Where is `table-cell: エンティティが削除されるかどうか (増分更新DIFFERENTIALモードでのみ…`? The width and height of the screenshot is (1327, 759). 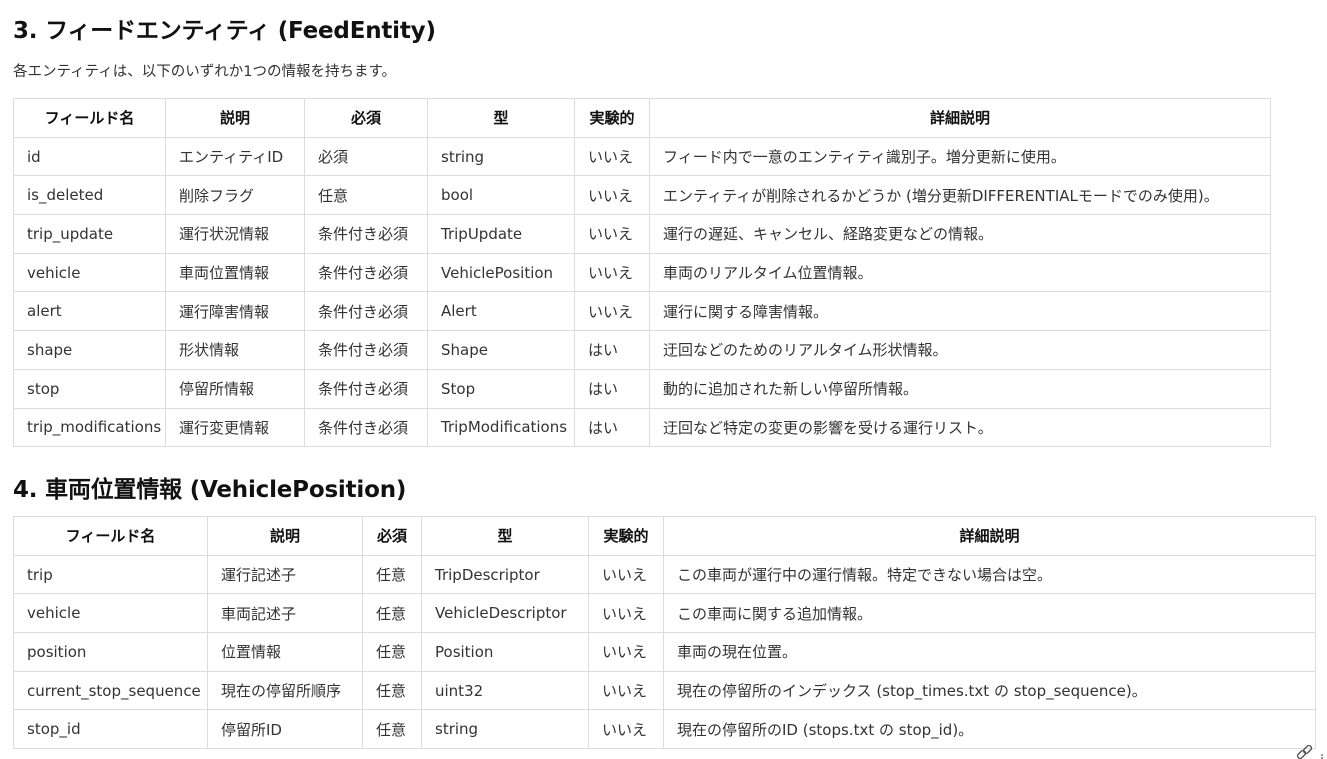
table-cell: エンティティが削除されるかどうか (増分更新DIFFERENTIALモードでのみ… is located at coordinates (960, 195).